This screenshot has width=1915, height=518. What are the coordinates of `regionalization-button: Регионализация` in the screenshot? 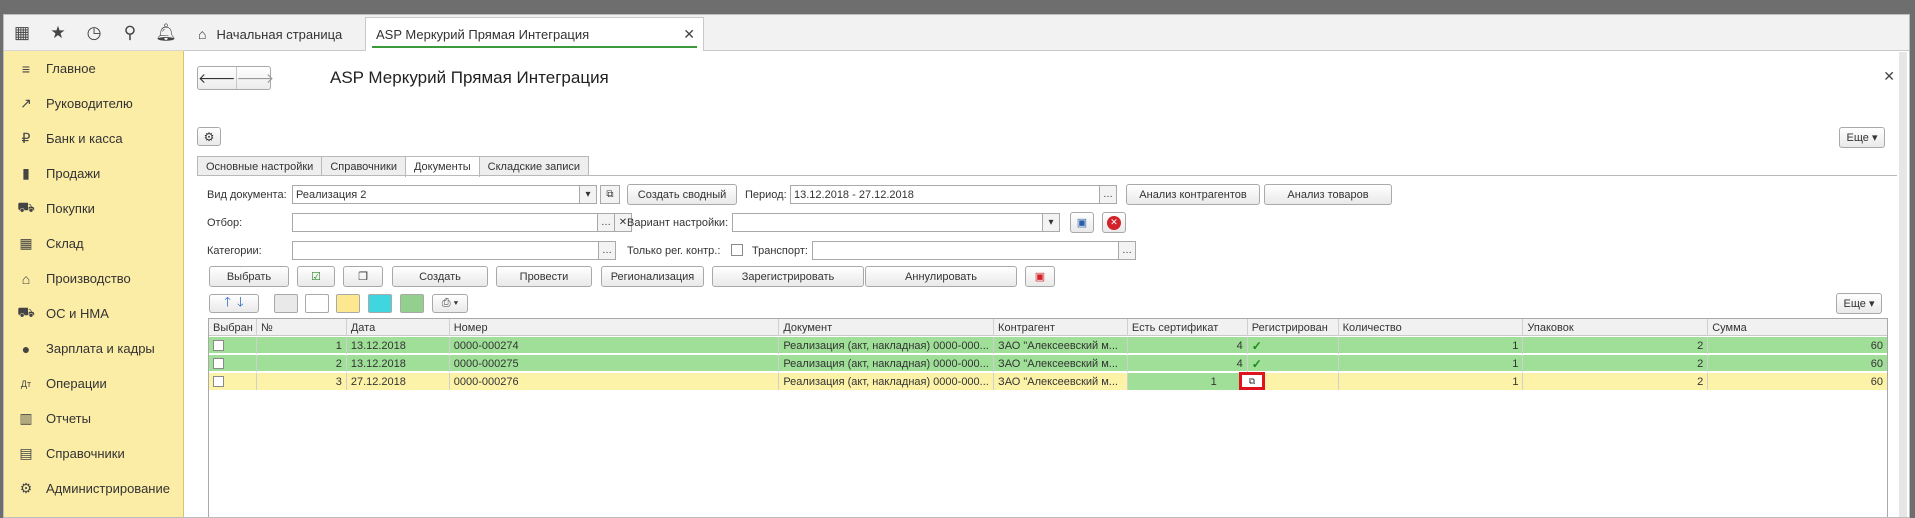 It's located at (652, 276).